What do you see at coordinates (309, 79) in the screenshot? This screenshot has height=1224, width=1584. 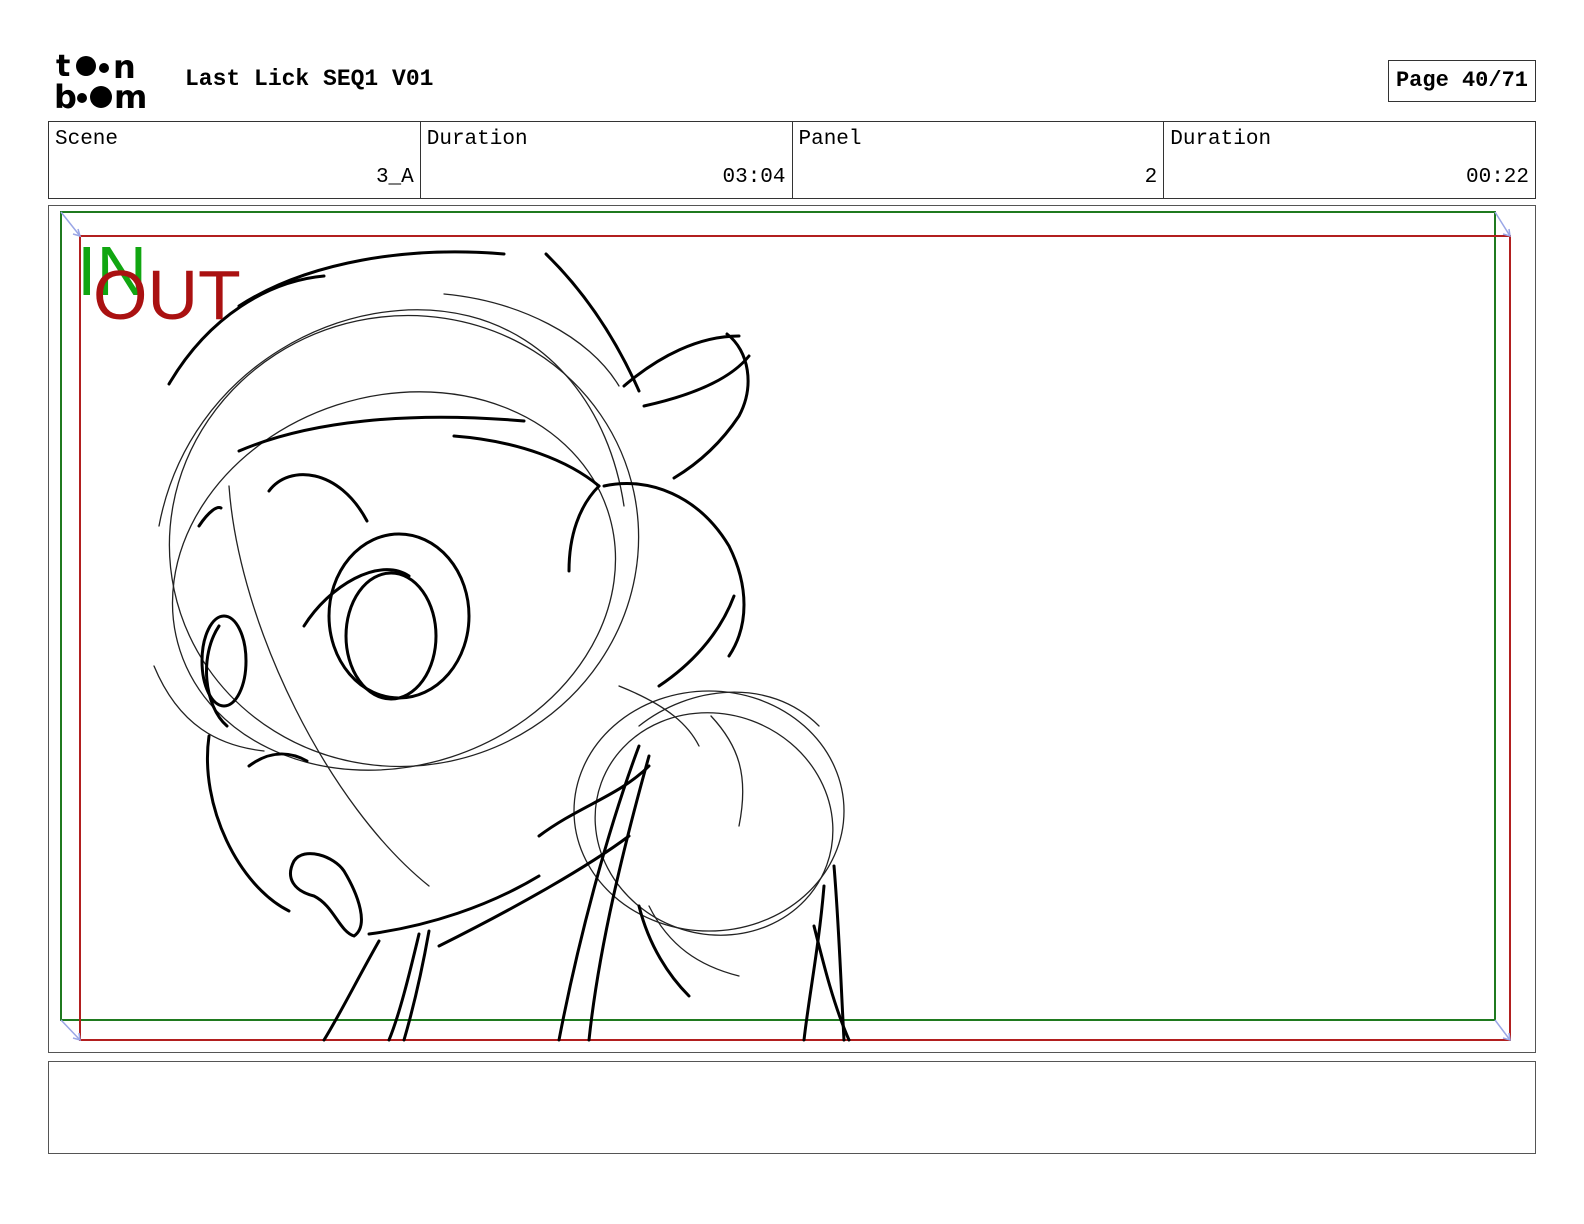 I see `document-title: Last Lick SEQ1 V01` at bounding box center [309, 79].